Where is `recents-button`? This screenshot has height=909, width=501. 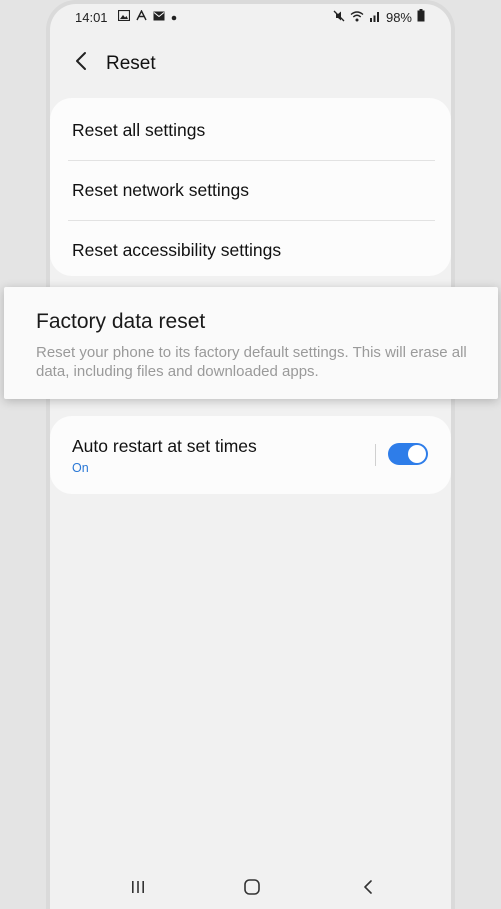
recents-button is located at coordinates (138, 889).